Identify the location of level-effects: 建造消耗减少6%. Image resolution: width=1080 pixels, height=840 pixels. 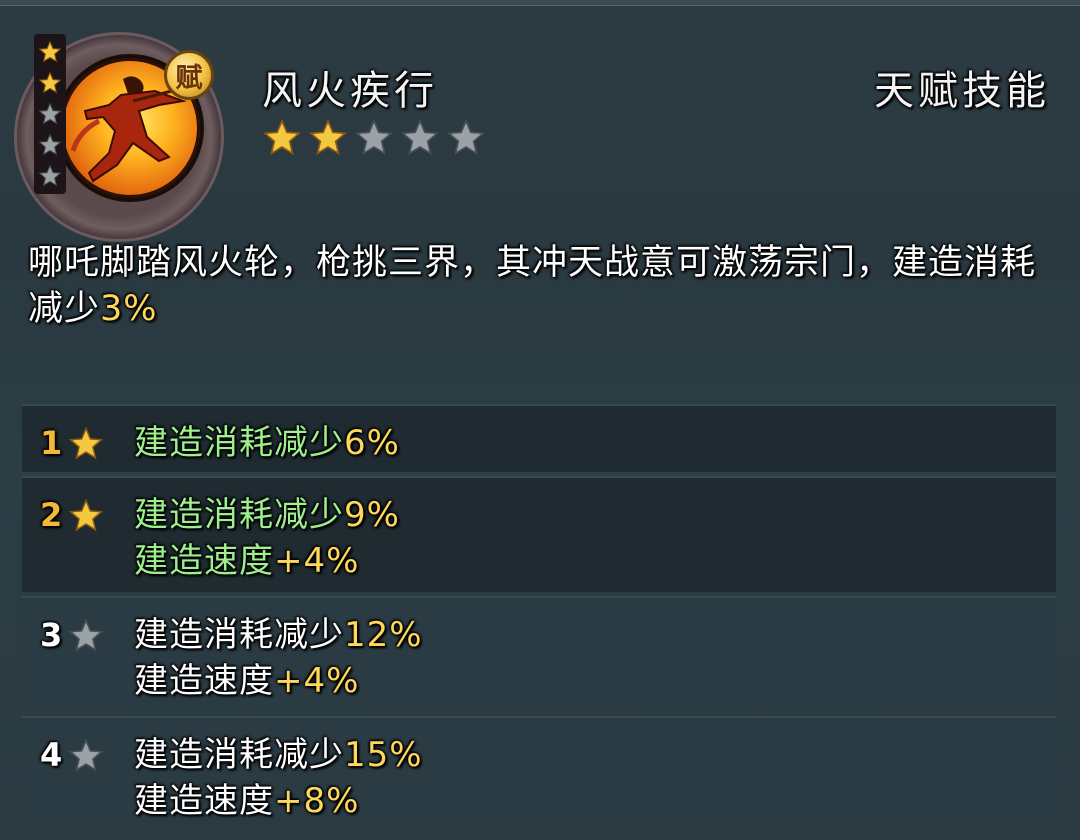
(267, 443).